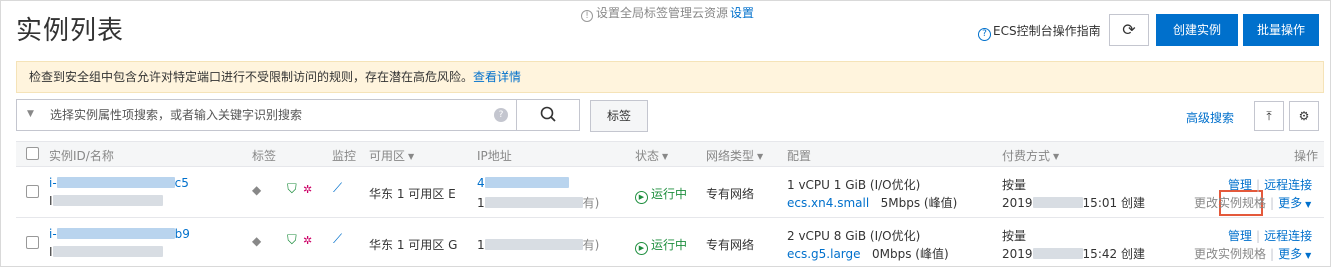  What do you see at coordinates (910, 254) in the screenshot?
I see `bandwidth: 0Mbps (峰值)` at bounding box center [910, 254].